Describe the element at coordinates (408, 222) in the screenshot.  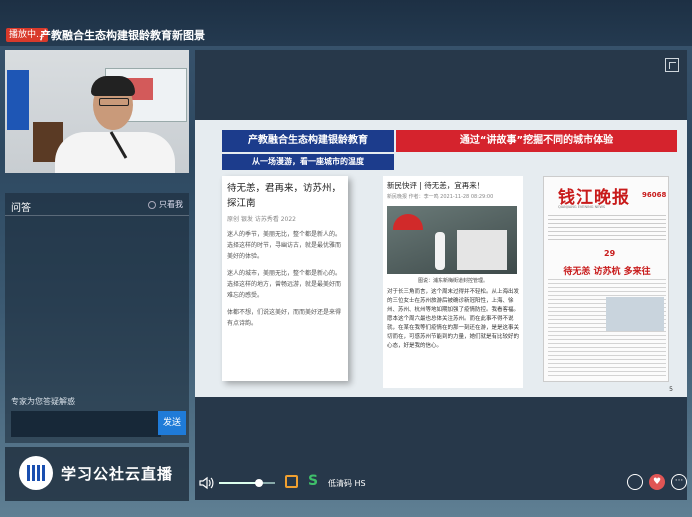
I see `umbrella-image` at that location.